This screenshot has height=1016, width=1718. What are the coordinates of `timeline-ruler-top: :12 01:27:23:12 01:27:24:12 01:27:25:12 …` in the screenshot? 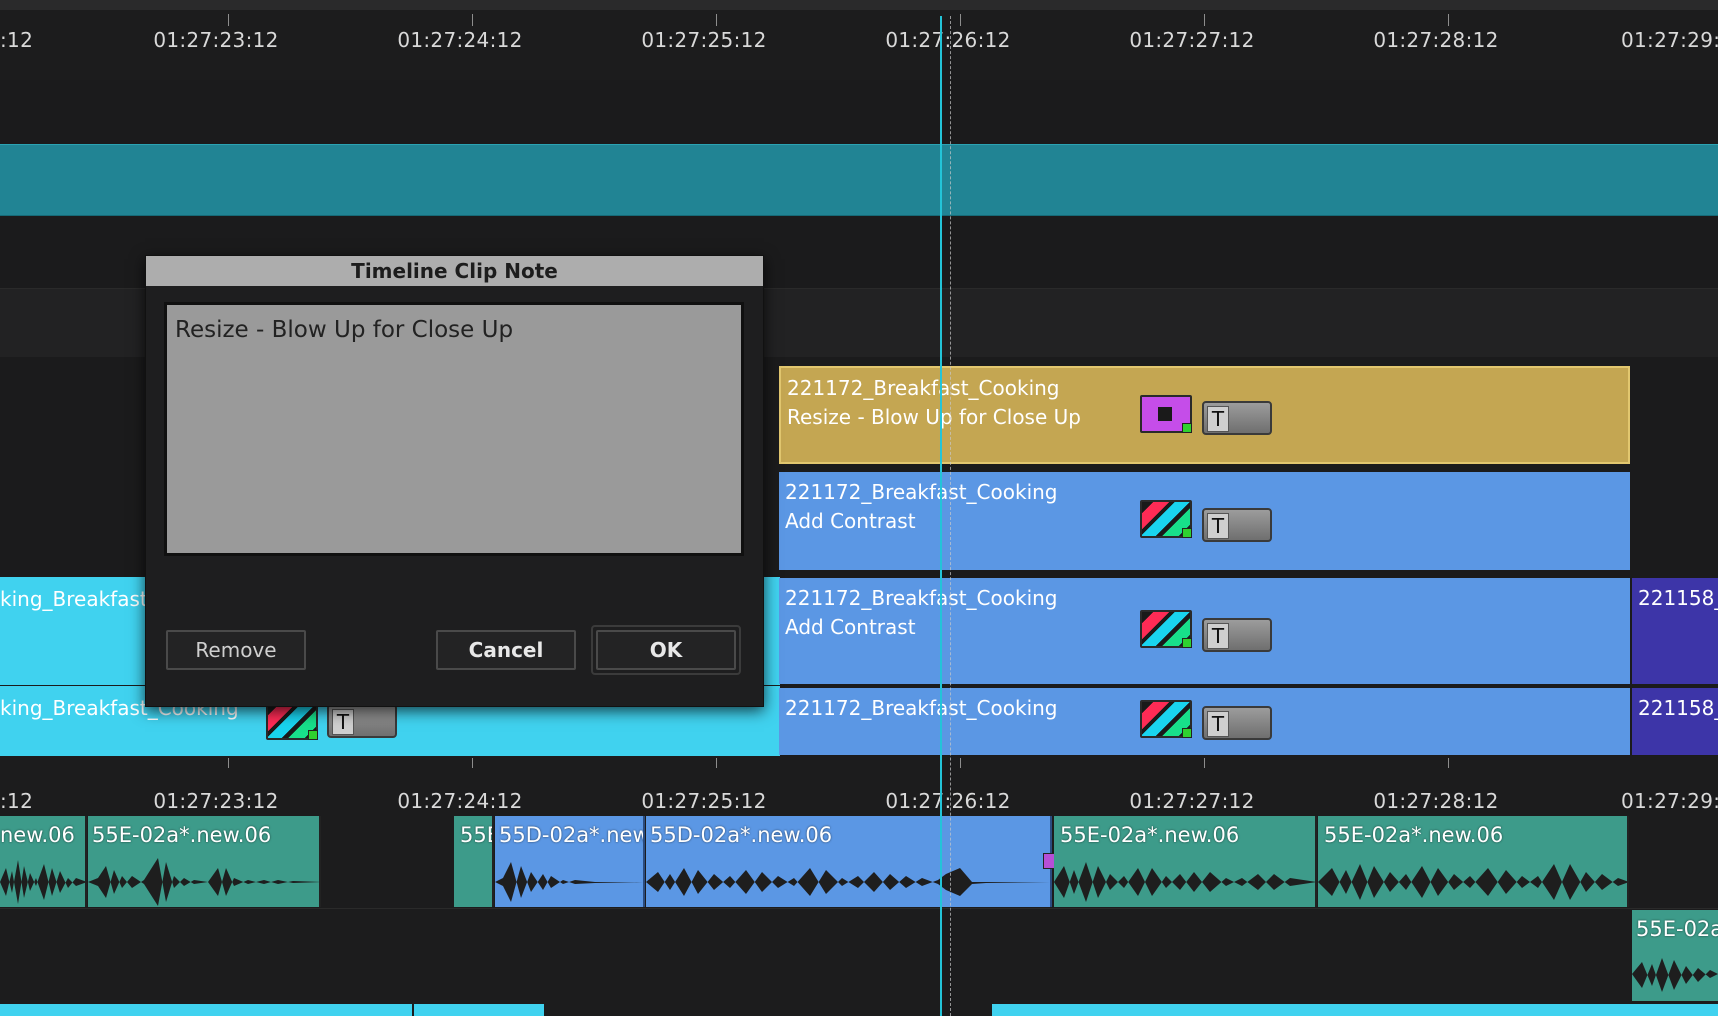 It's located at (859, 40).